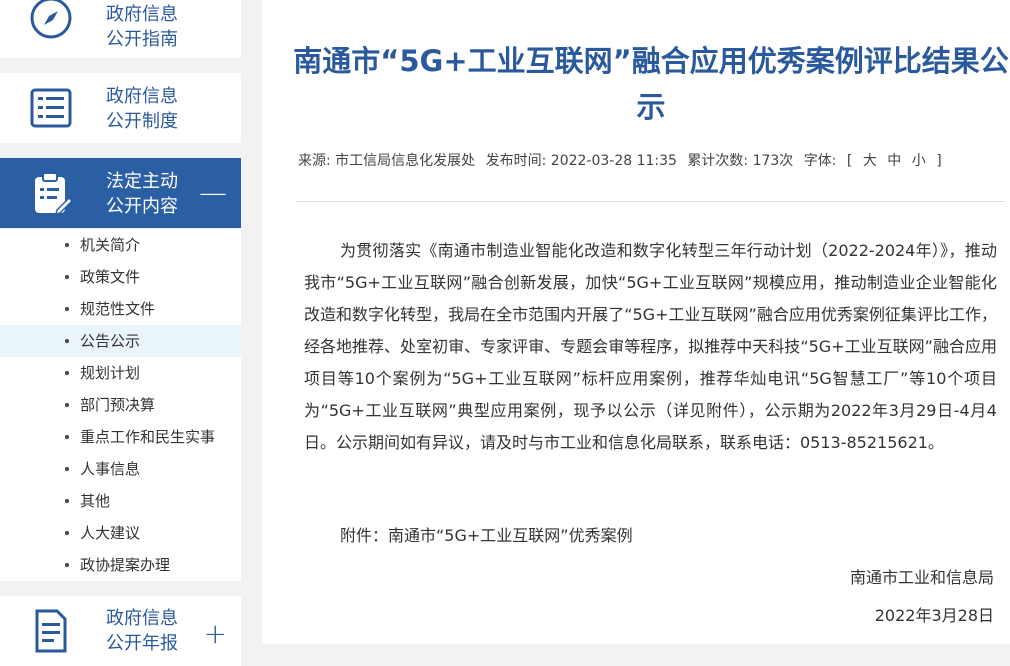  I want to click on sub-item-personnel: 人事信息, so click(120, 469).